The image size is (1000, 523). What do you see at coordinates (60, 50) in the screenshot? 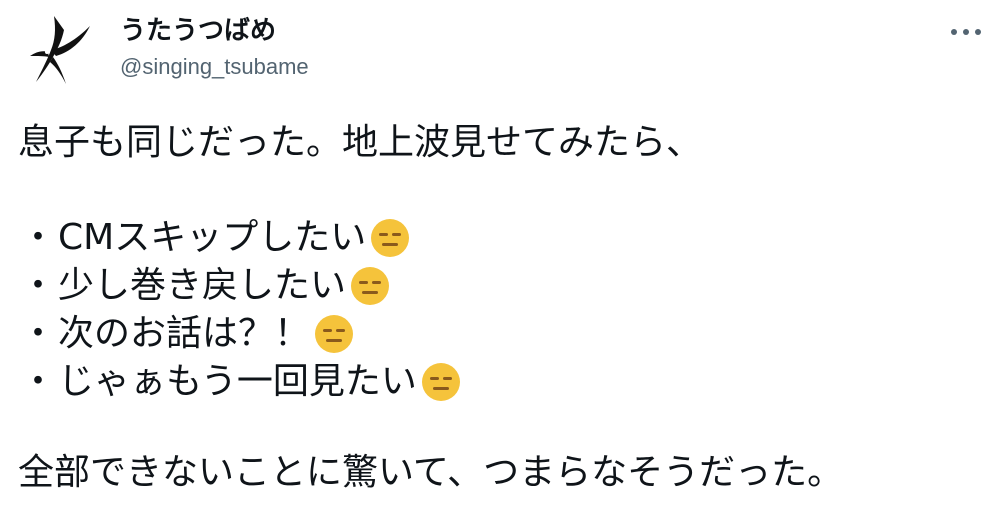
I see `swallow-bird-icon` at bounding box center [60, 50].